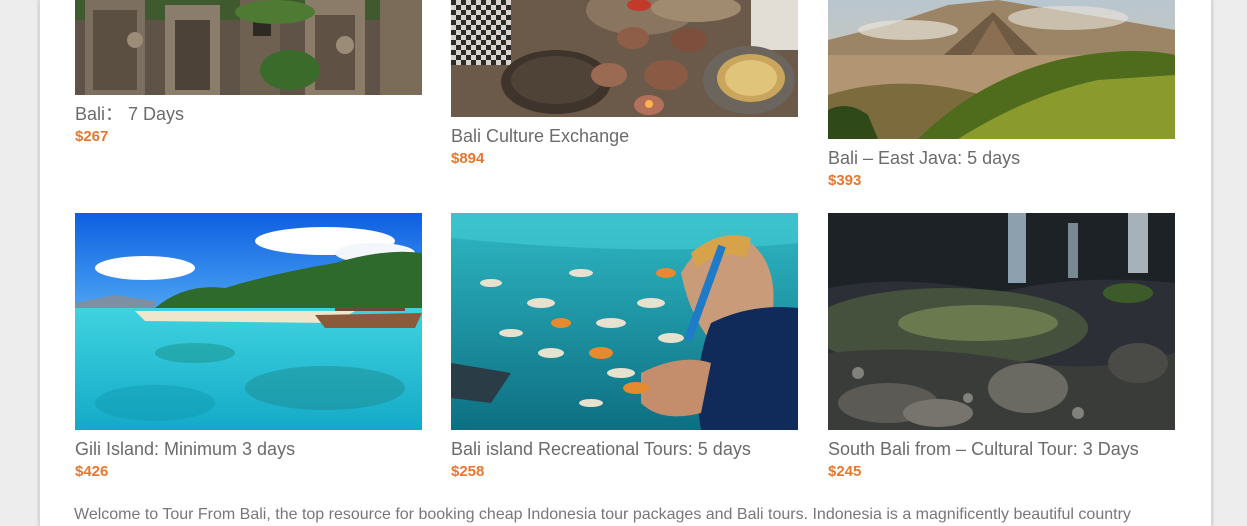 This screenshot has width=1247, height=526. Describe the element at coordinates (248, 449) in the screenshot. I see `tour-title: Gili Island: Minimum 3 days` at that location.